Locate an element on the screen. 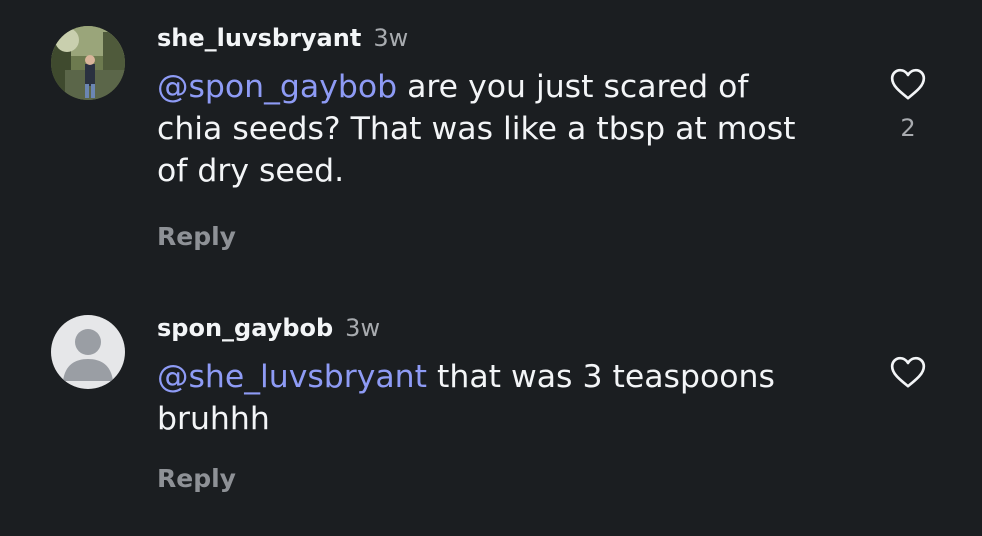 This screenshot has height=536, width=982. like-control is located at coordinates (908, 372).